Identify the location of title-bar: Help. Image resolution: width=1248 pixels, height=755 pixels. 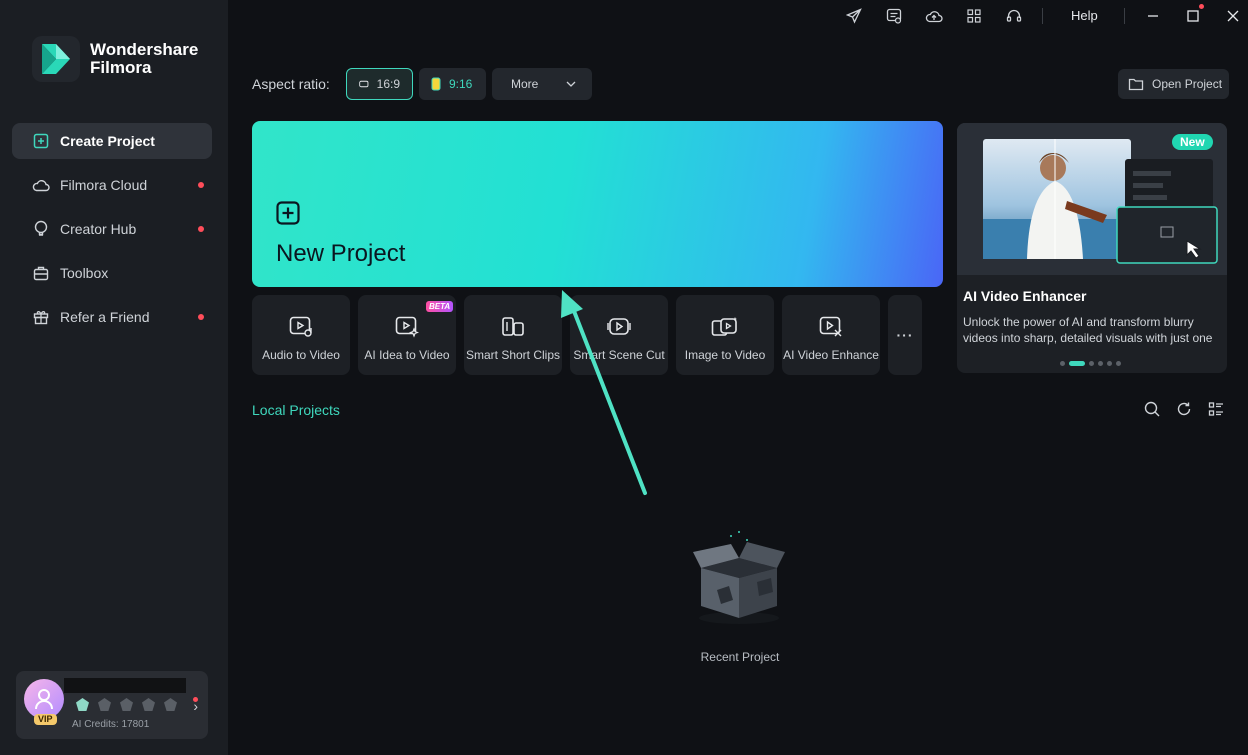
(738, 16).